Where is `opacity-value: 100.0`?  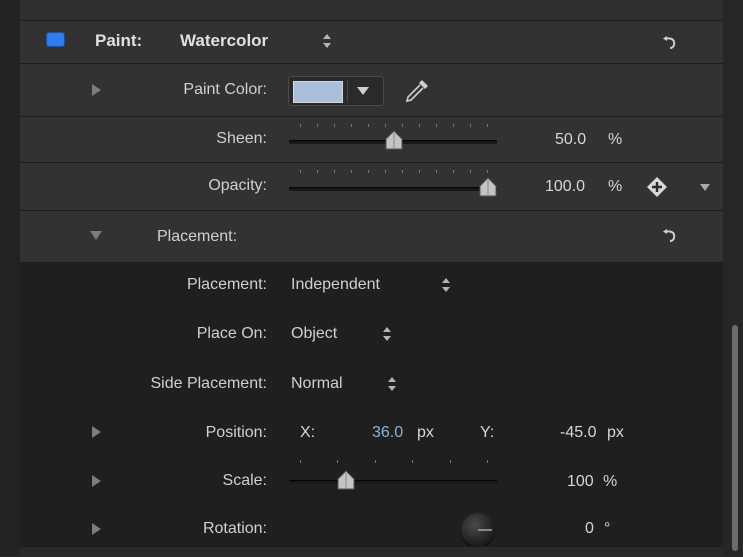 opacity-value: 100.0 is located at coordinates (565, 187).